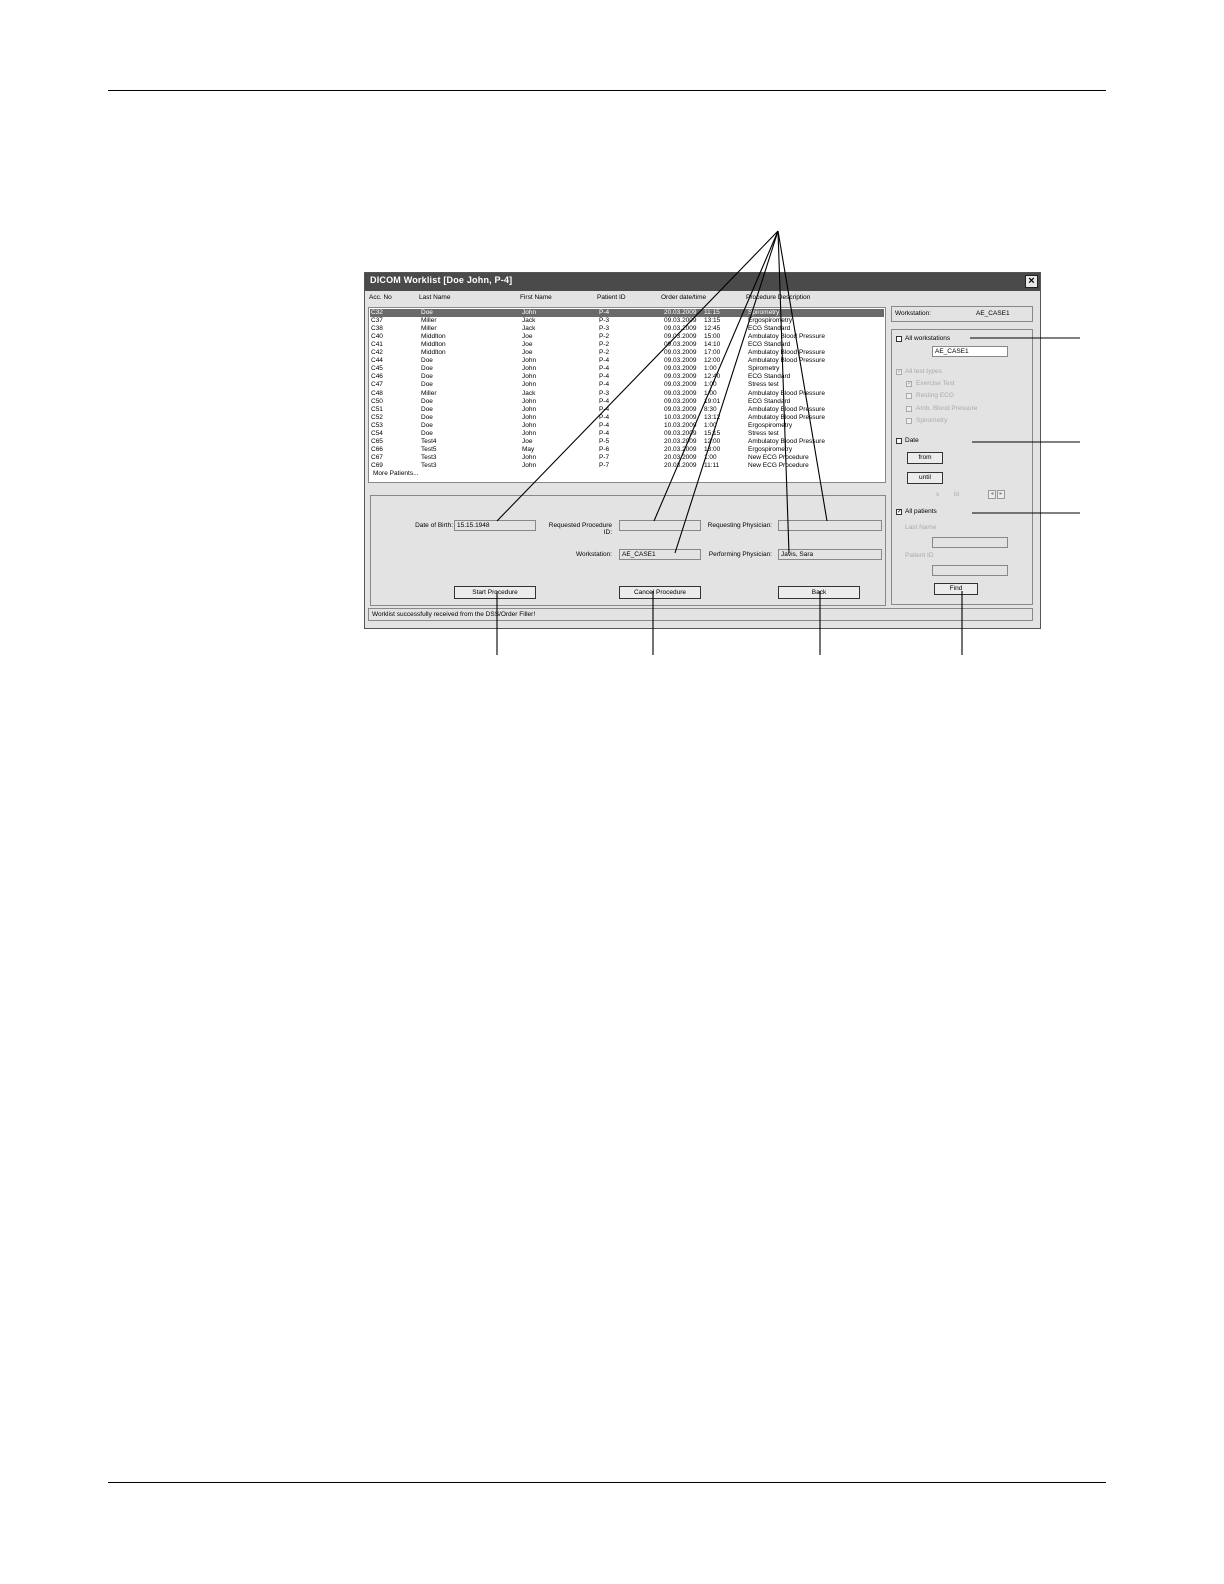  I want to click on column-header-first-name: First Name, so click(536, 297).